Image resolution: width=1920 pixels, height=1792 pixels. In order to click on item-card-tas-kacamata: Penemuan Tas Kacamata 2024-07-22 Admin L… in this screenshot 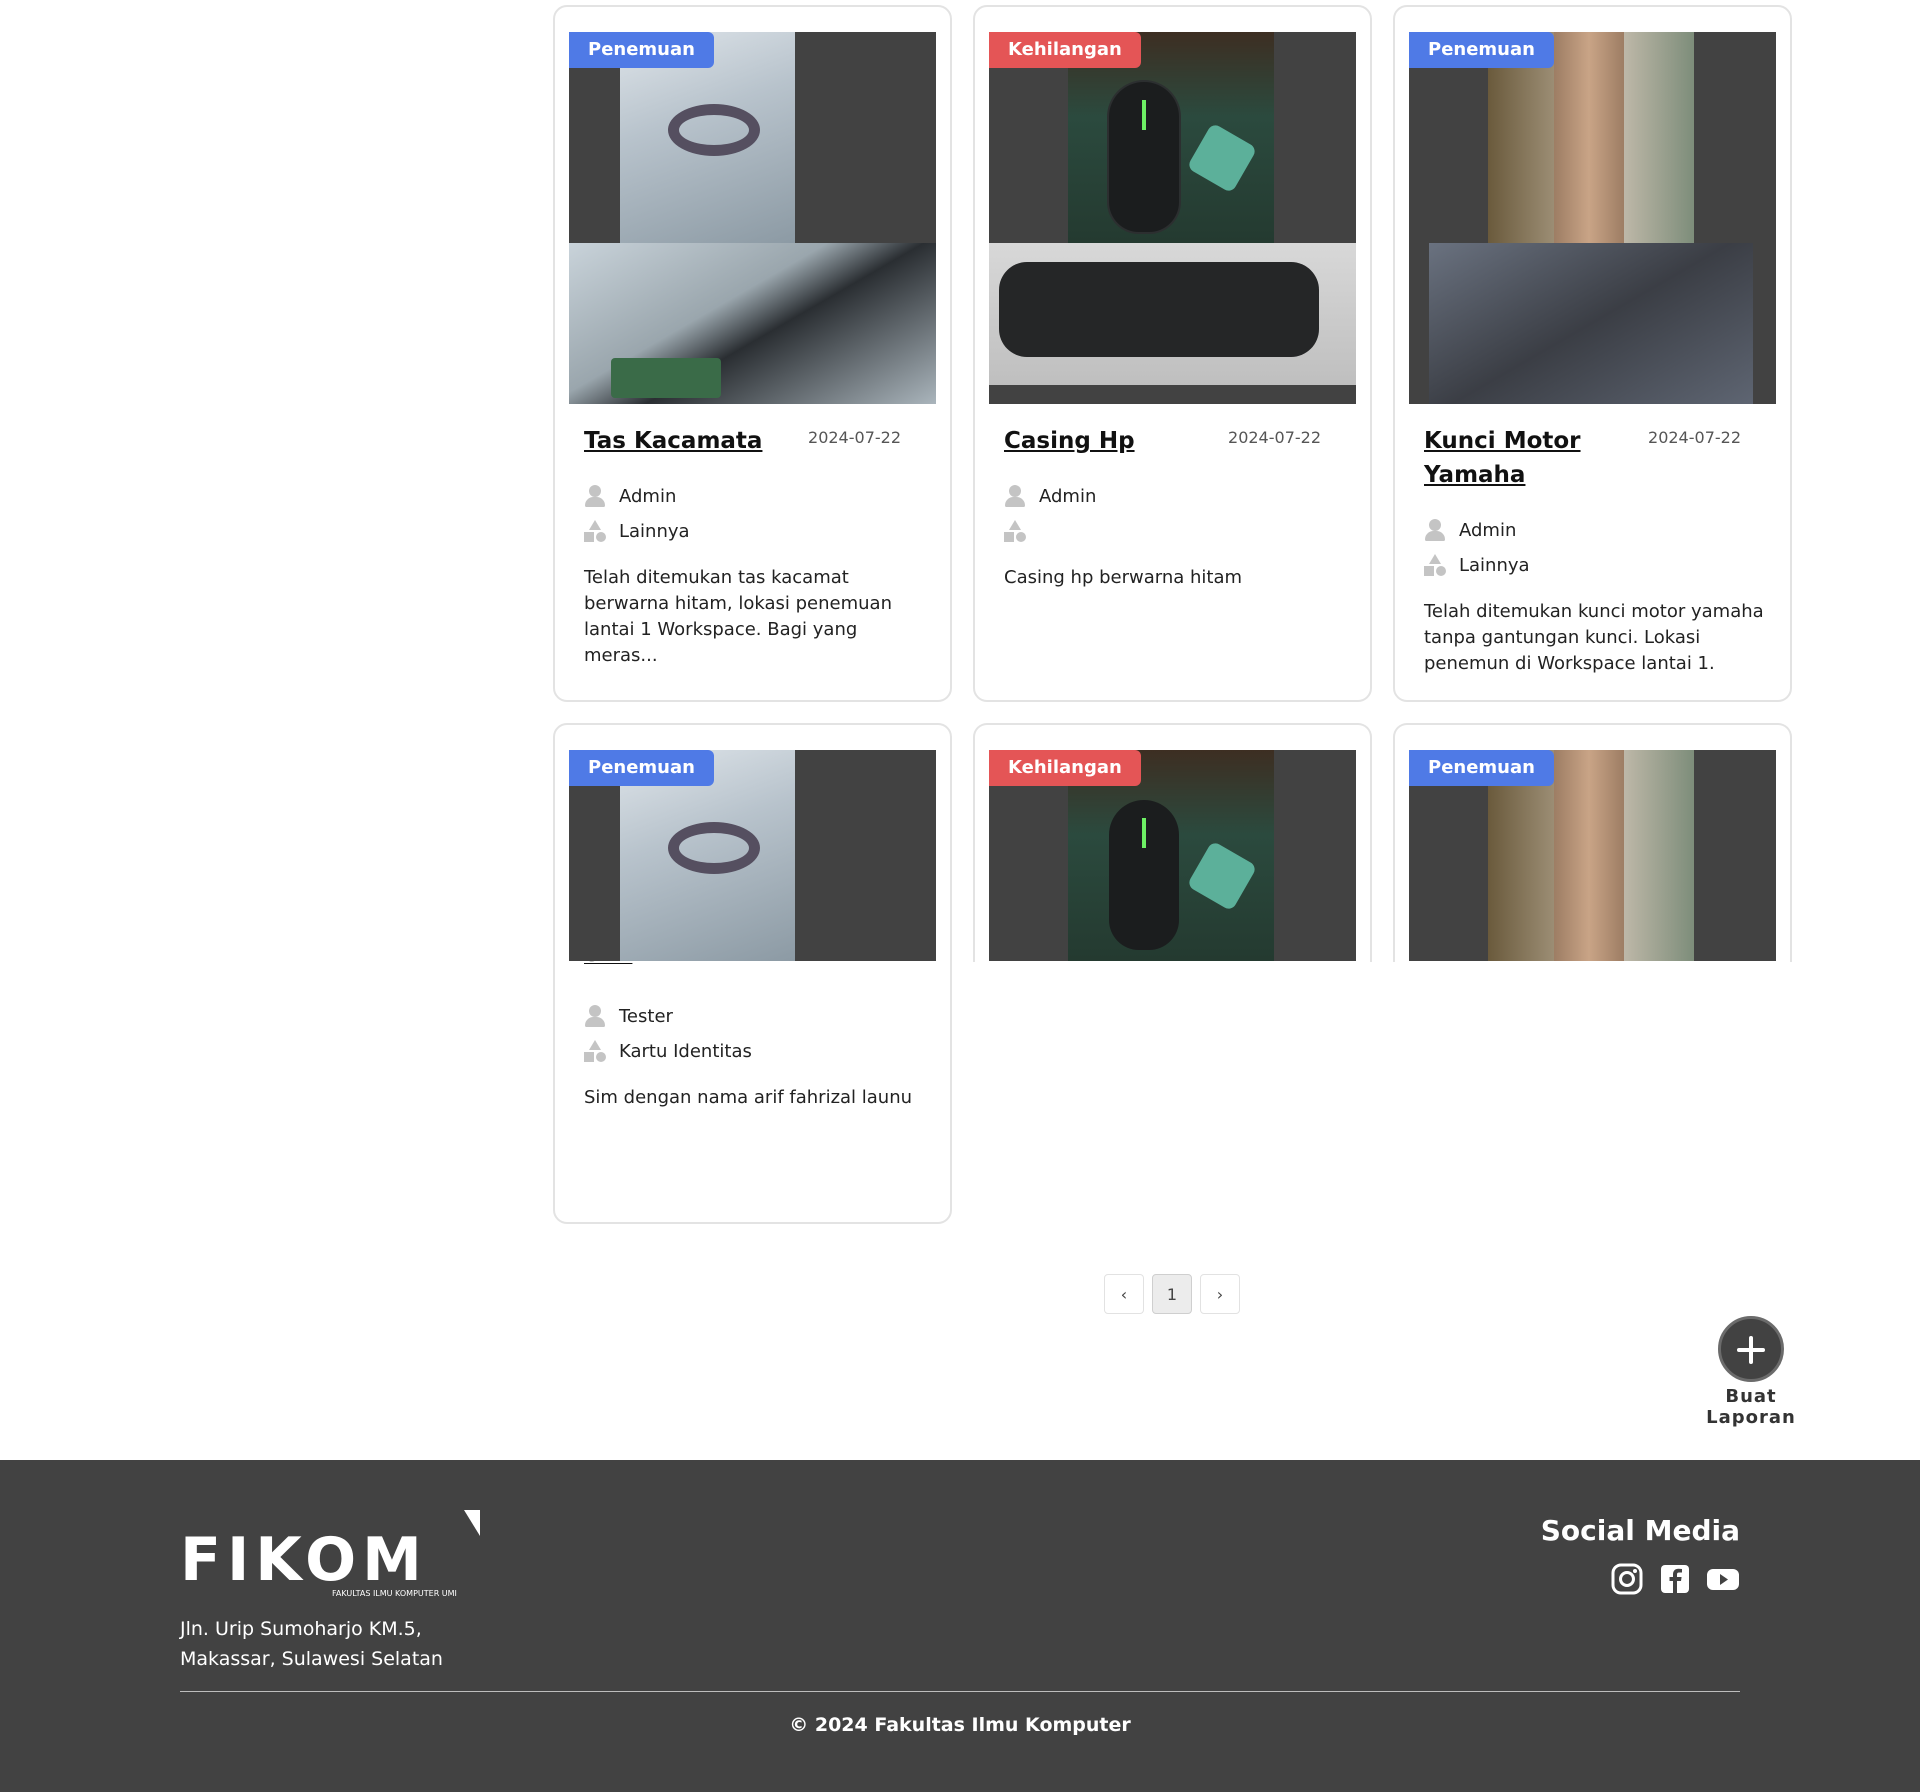, I will do `click(752, 353)`.